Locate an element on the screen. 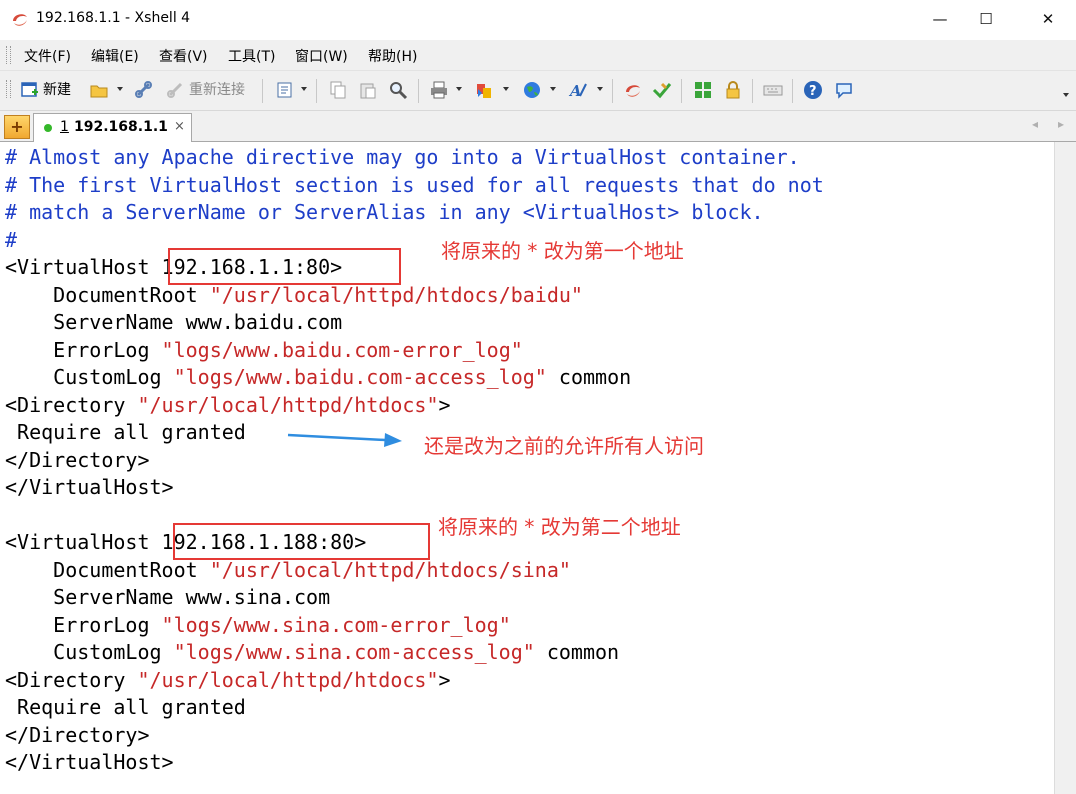 The height and width of the screenshot is (794, 1076). terminal-line: Require all granted is located at coordinates (125, 432).